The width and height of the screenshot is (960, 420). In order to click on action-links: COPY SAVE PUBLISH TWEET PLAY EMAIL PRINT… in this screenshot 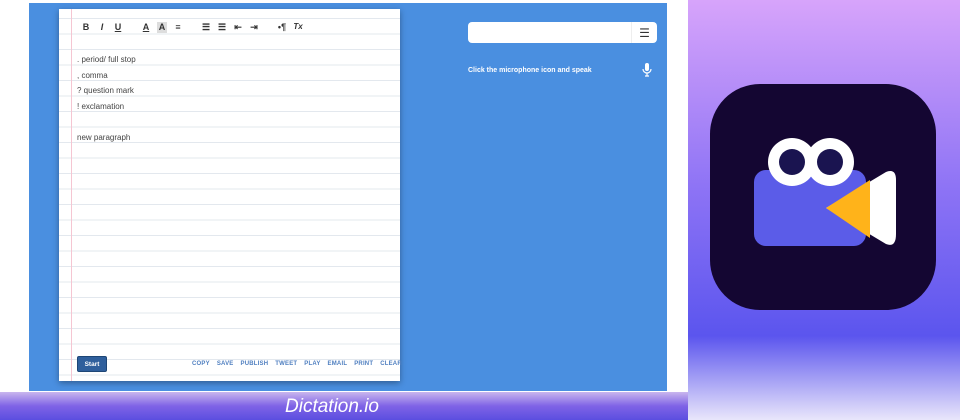, I will do `click(297, 364)`.